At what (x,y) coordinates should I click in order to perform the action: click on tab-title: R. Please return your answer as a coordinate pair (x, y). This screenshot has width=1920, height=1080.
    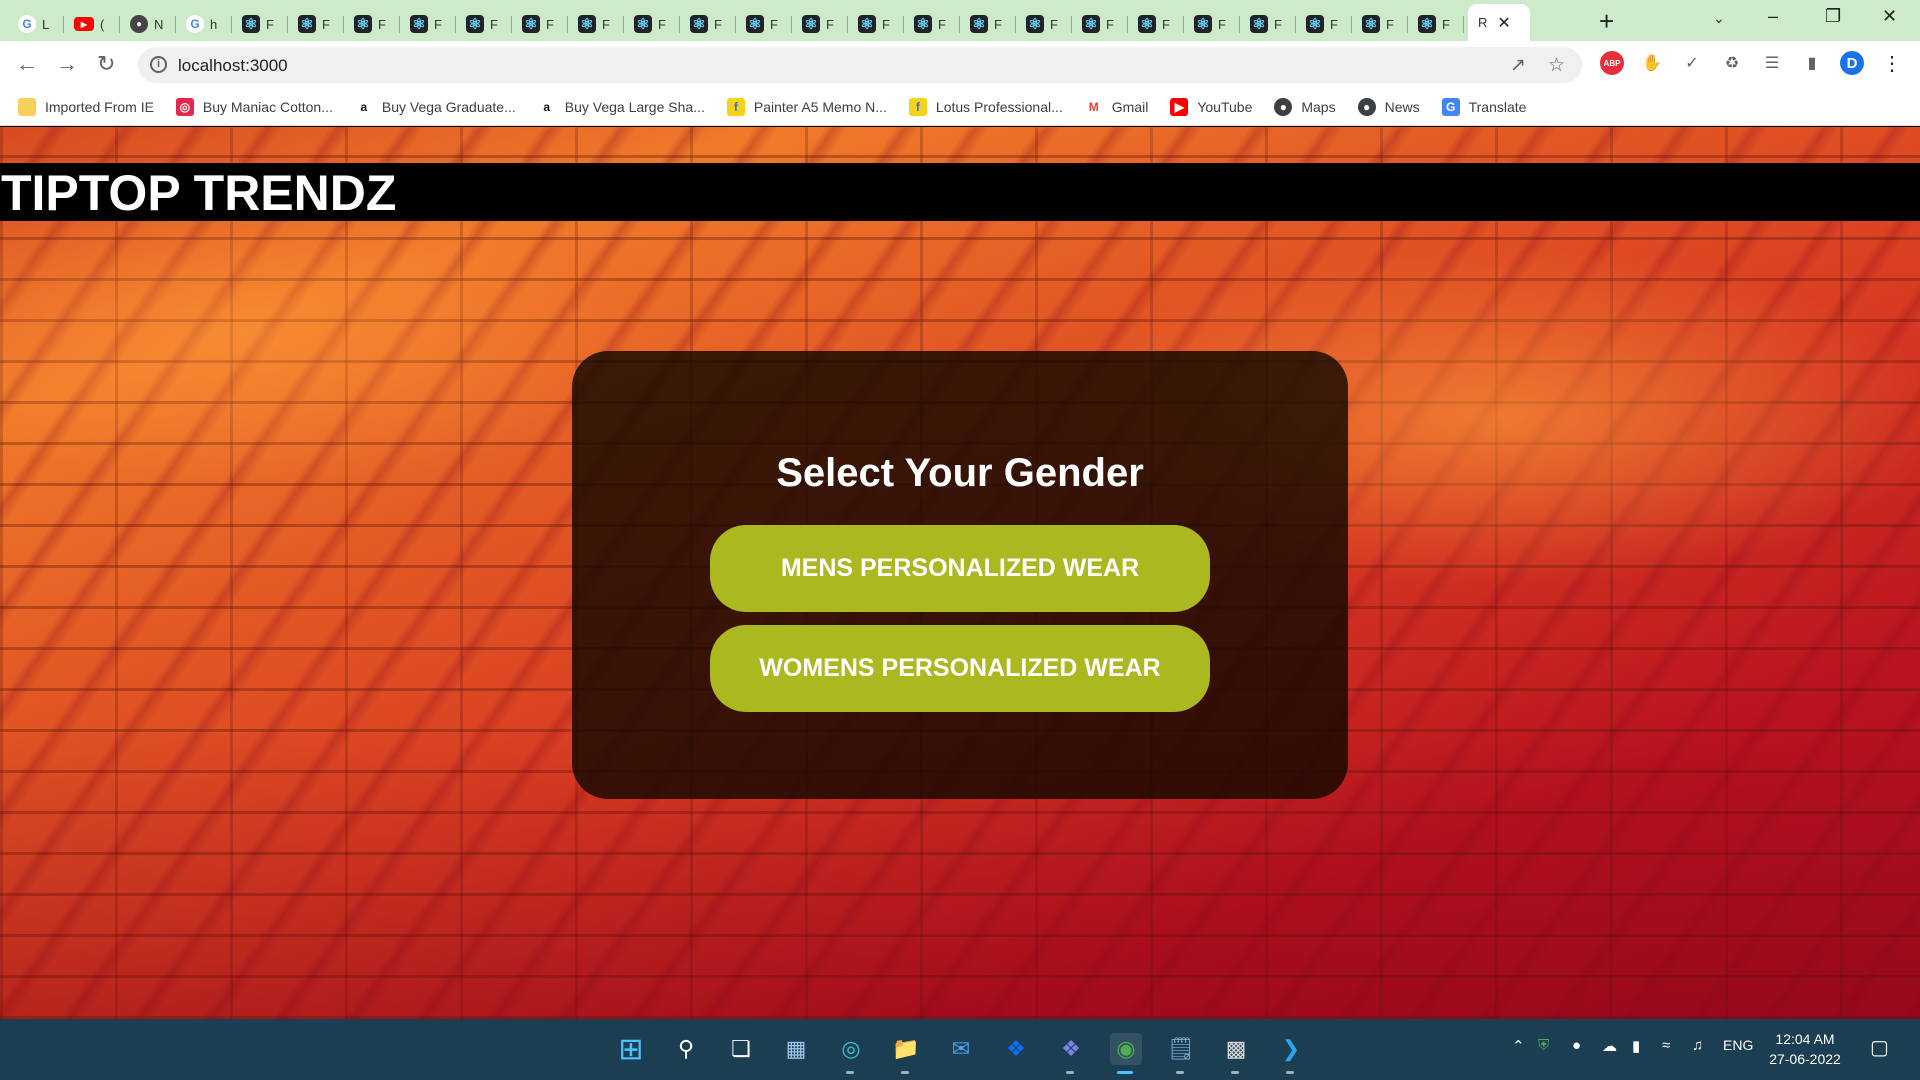
    Looking at the image, I should click on (1483, 22).